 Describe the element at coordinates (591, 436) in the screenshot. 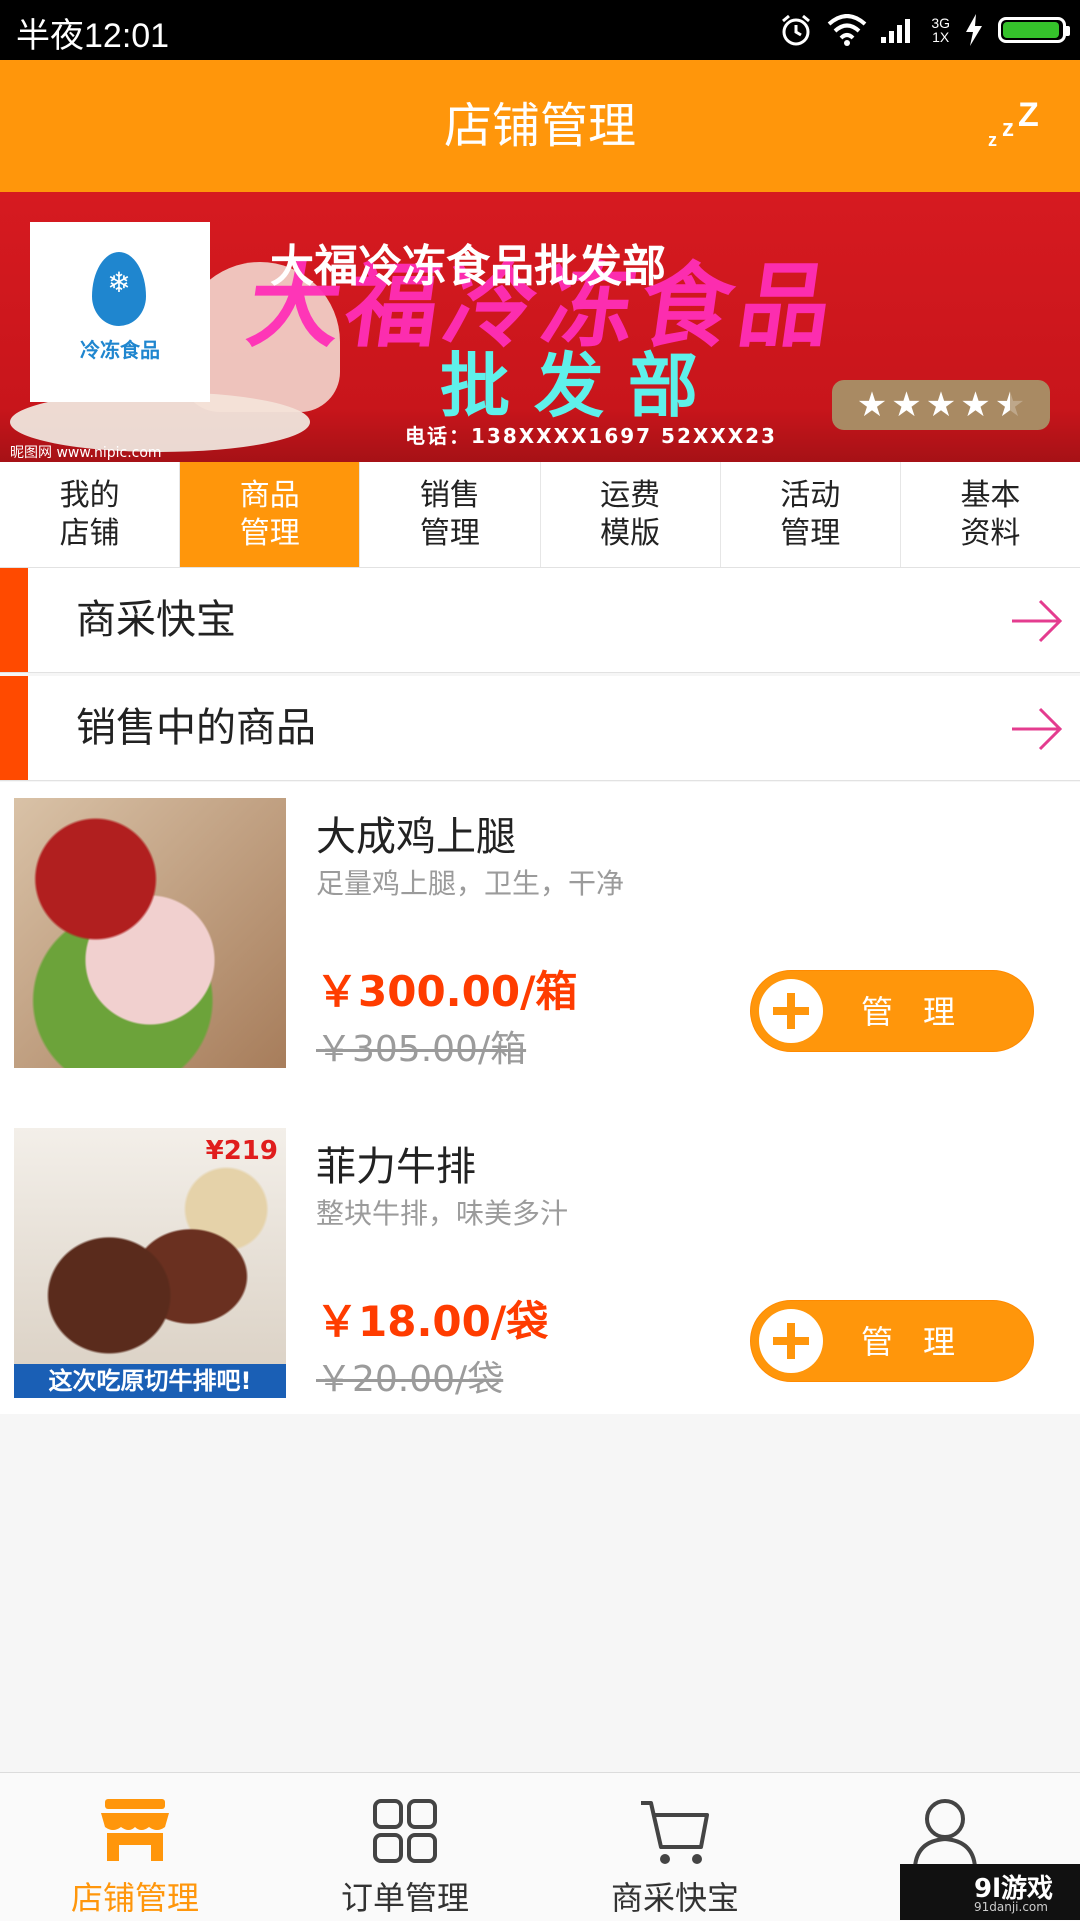

I see `banner-phone: 电话：138XXXX1697 52XXX23` at that location.